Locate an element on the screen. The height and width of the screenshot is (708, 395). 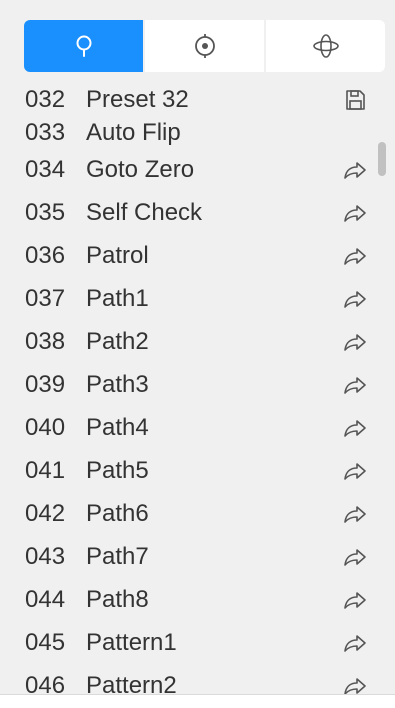
list-item: 035 Self Check is located at coordinates (197, 213).